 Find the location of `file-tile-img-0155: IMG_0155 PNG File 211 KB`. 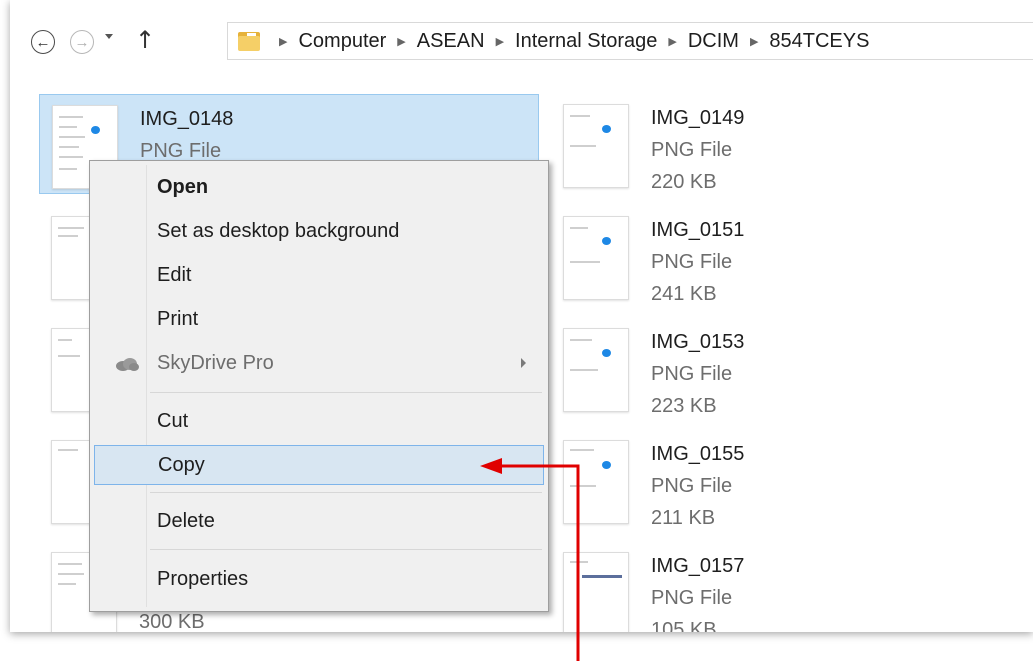

file-tile-img-0155: IMG_0155 PNG File 211 KB is located at coordinates (792, 480).